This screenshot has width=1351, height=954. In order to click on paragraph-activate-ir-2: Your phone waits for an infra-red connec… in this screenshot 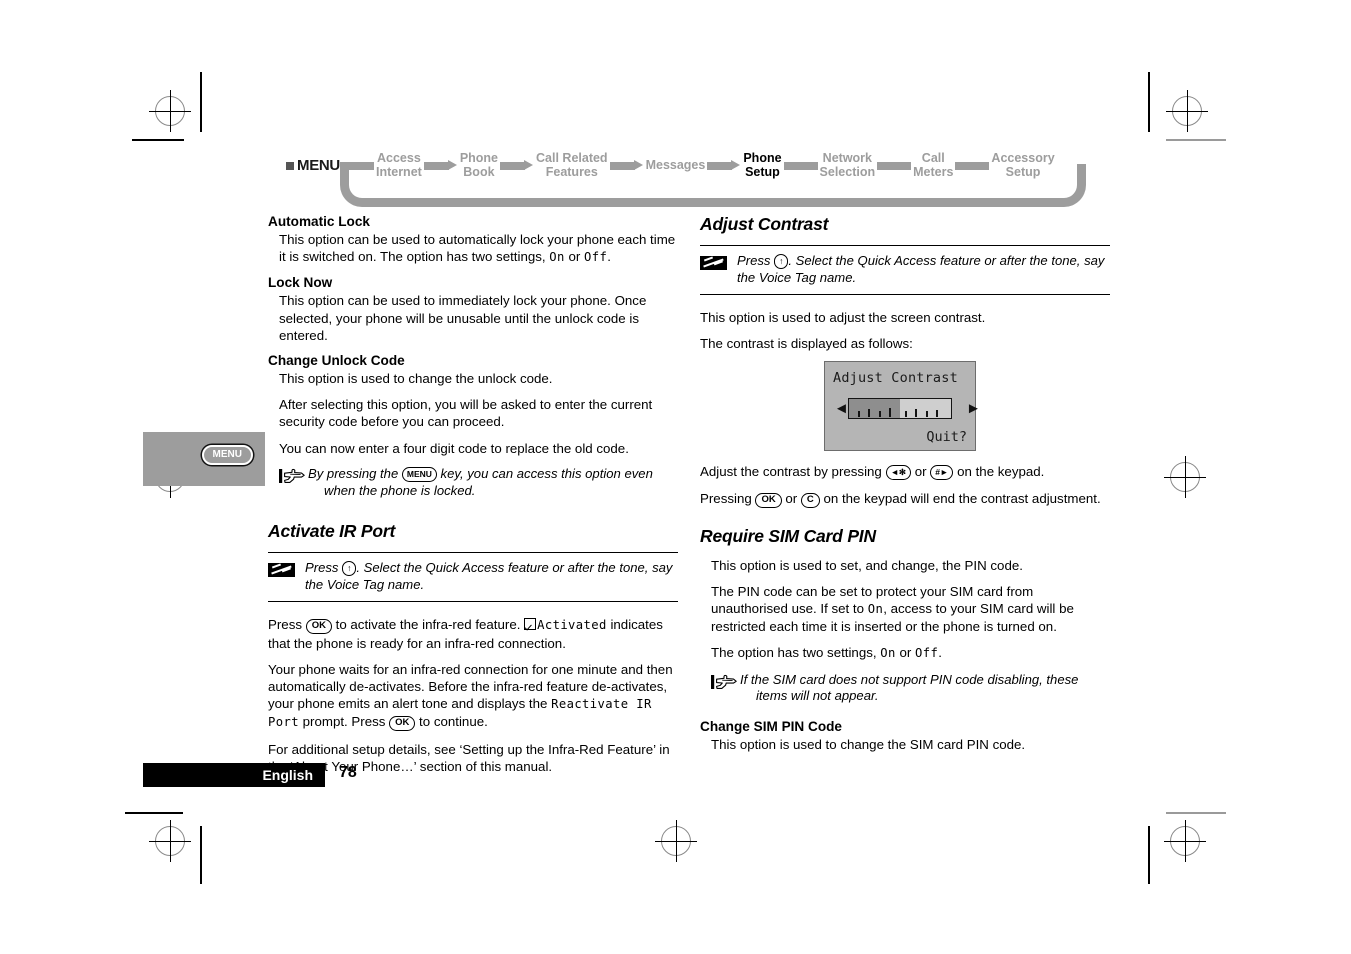, I will do `click(473, 696)`.